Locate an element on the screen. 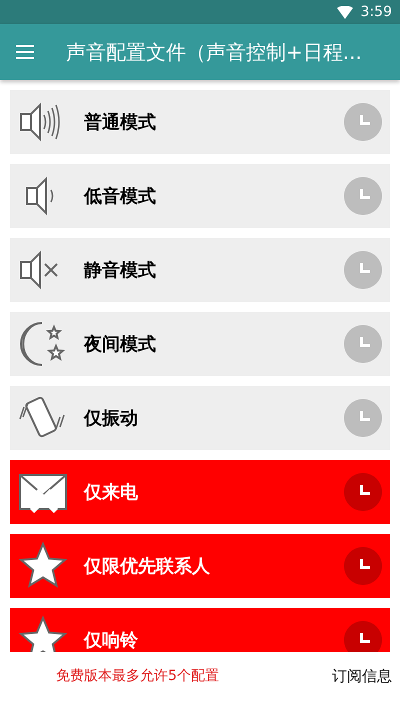 The width and height of the screenshot is (400, 711). profile-item: 夜间模式 is located at coordinates (200, 344).